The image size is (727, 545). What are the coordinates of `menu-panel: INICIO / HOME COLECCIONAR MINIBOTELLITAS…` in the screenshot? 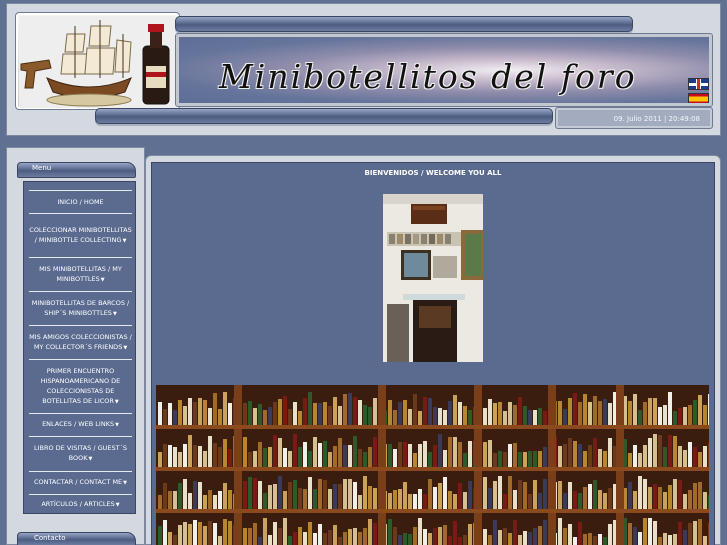 It's located at (79, 347).